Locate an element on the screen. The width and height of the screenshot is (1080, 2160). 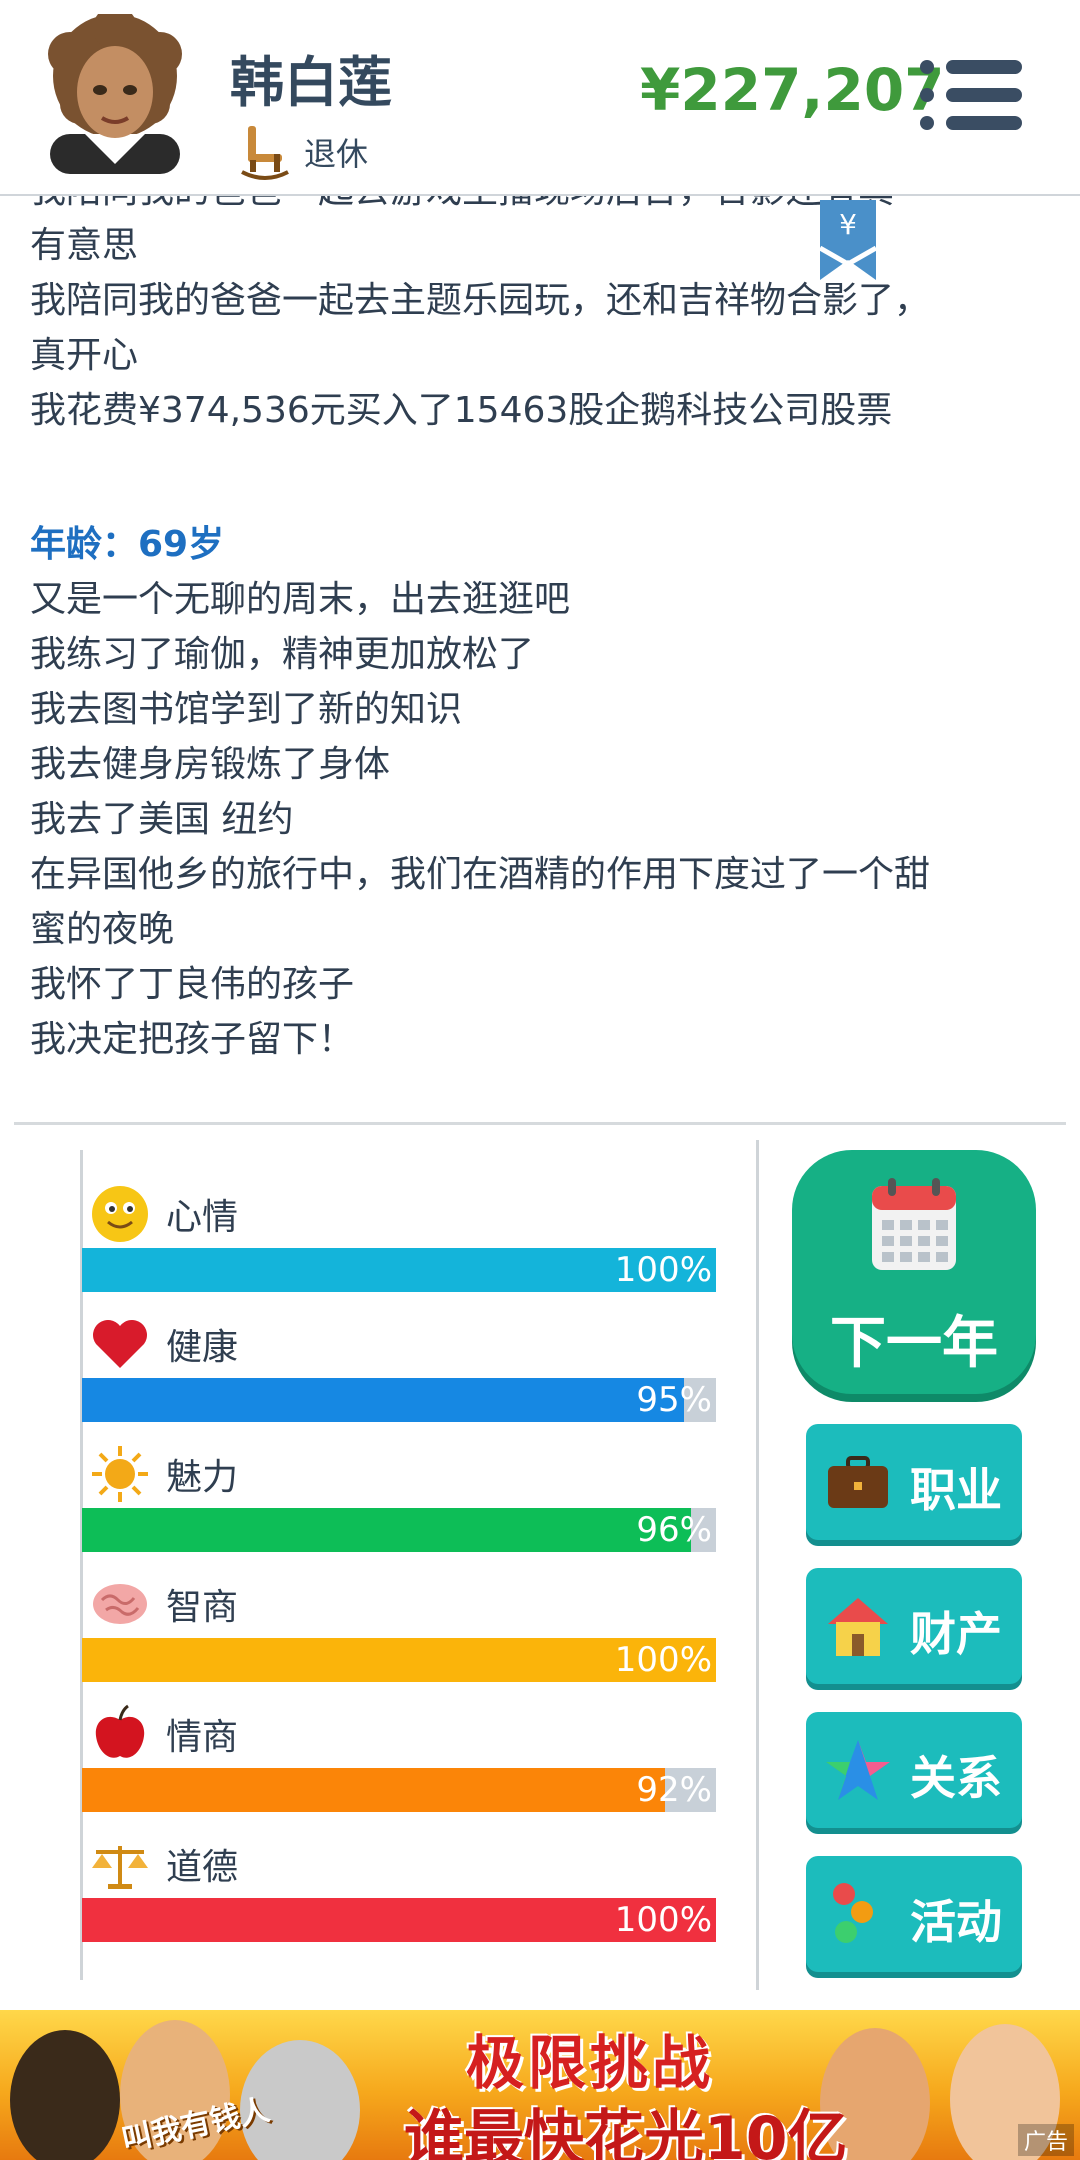
activities-button: 活动 is located at coordinates (914, 1914).